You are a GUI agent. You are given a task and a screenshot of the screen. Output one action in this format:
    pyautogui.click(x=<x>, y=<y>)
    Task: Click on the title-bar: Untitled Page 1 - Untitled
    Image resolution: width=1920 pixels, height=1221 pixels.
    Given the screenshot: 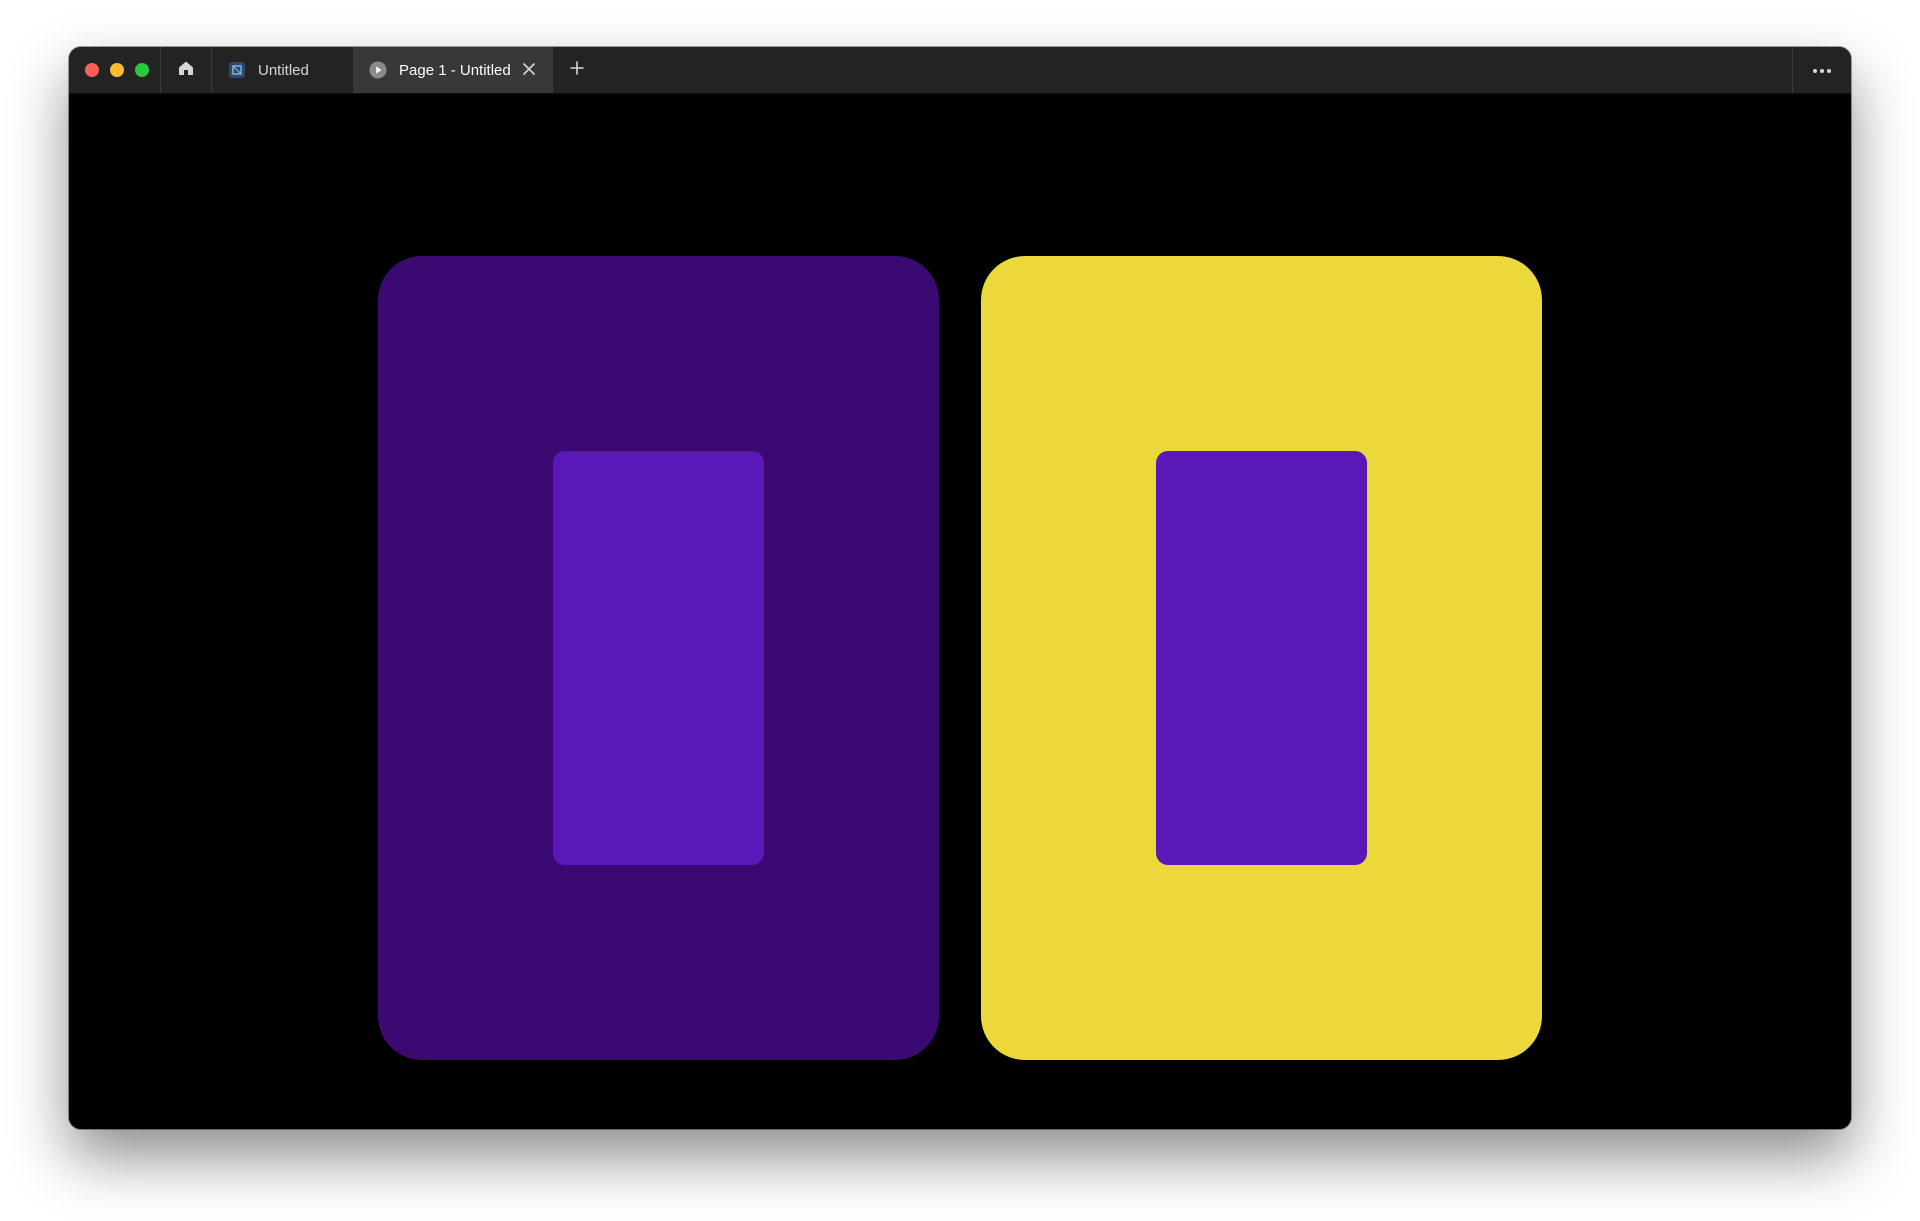 What is the action you would take?
    pyautogui.click(x=960, y=70)
    